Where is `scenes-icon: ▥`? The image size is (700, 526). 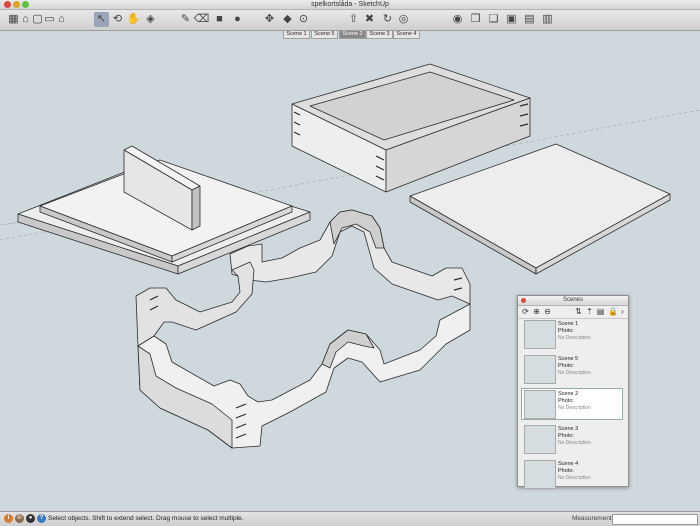
scenes-icon: ▥ is located at coordinates (547, 19).